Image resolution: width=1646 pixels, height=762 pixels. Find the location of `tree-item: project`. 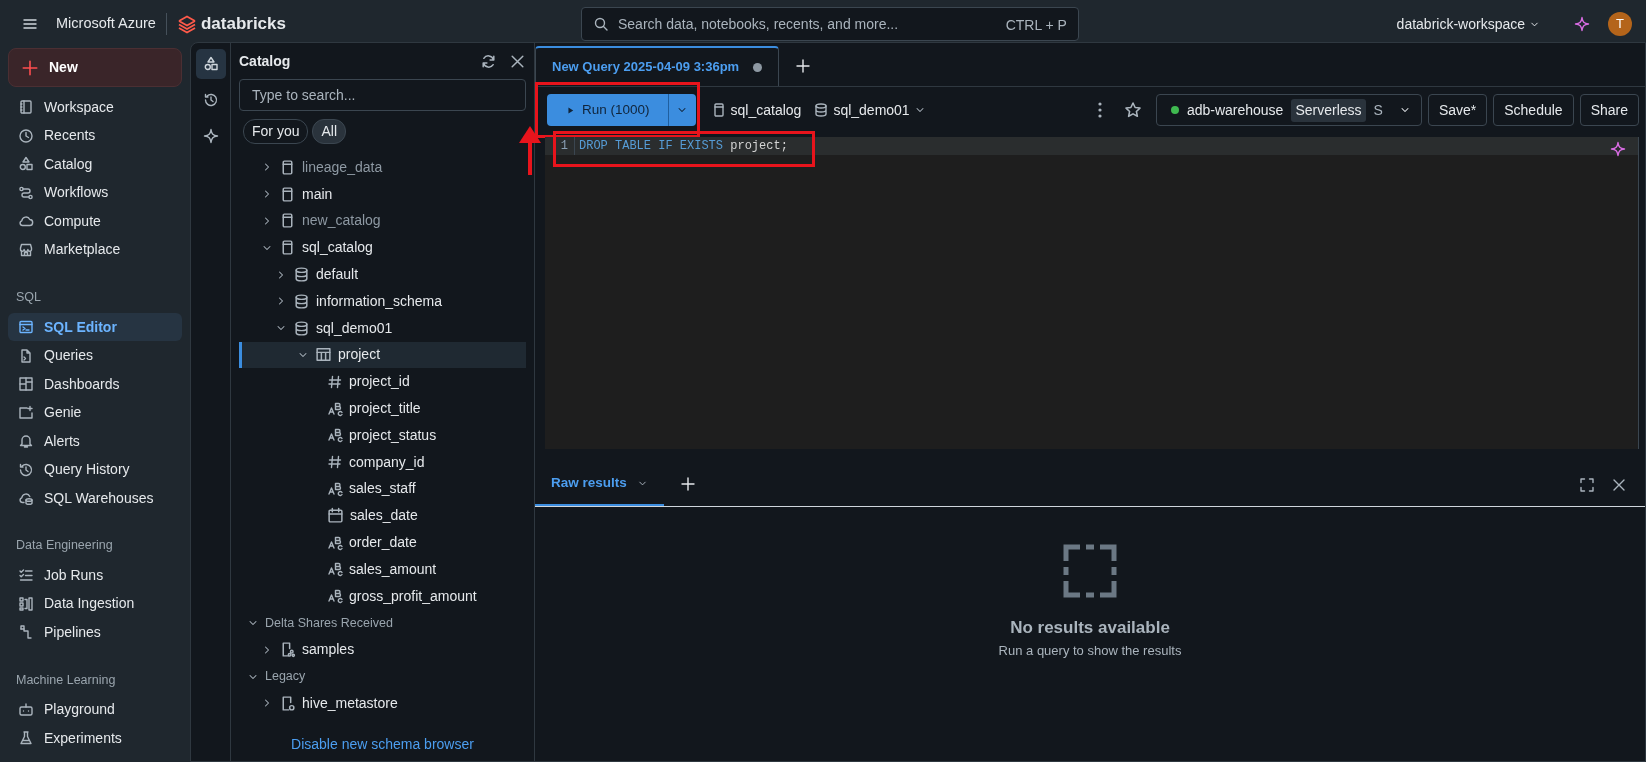

tree-item: project is located at coordinates (382, 355).